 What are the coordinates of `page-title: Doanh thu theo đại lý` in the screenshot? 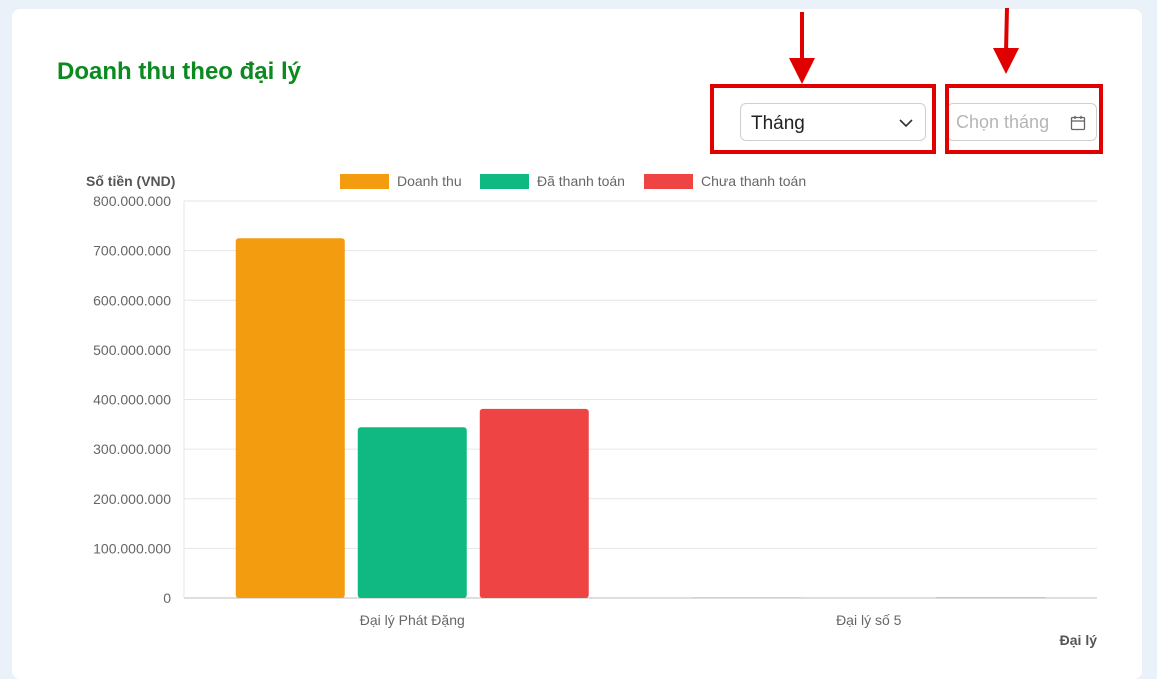 It's located at (179, 71).